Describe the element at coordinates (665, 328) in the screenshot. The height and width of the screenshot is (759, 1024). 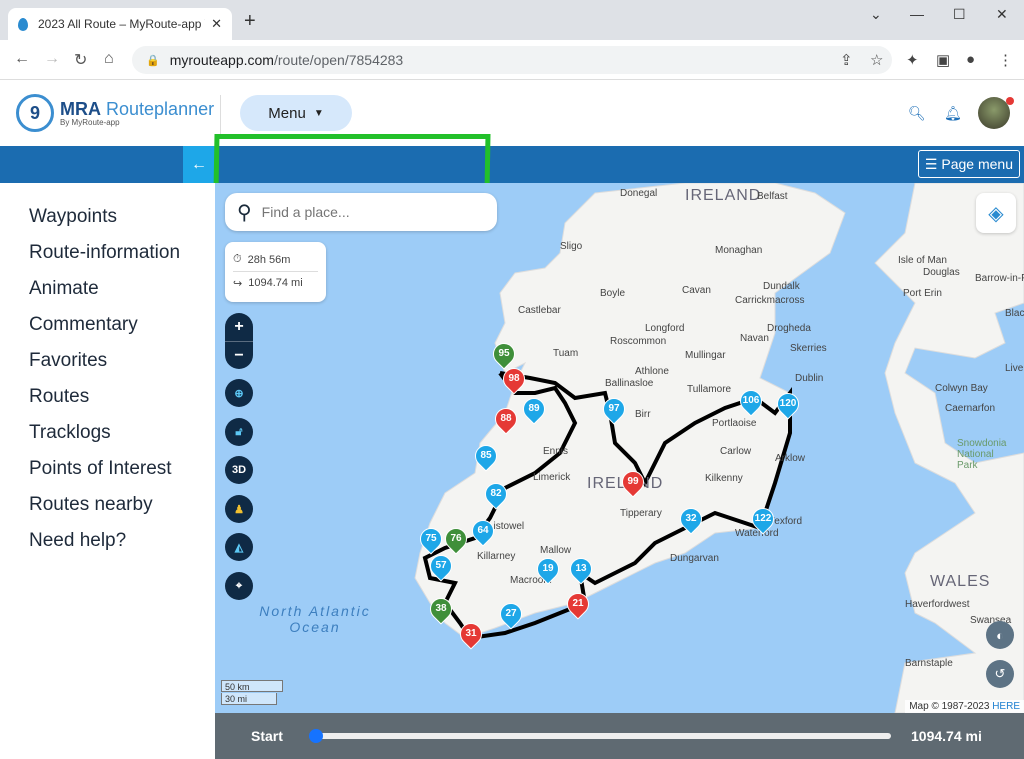
I see `map-place-label: Longford` at that location.